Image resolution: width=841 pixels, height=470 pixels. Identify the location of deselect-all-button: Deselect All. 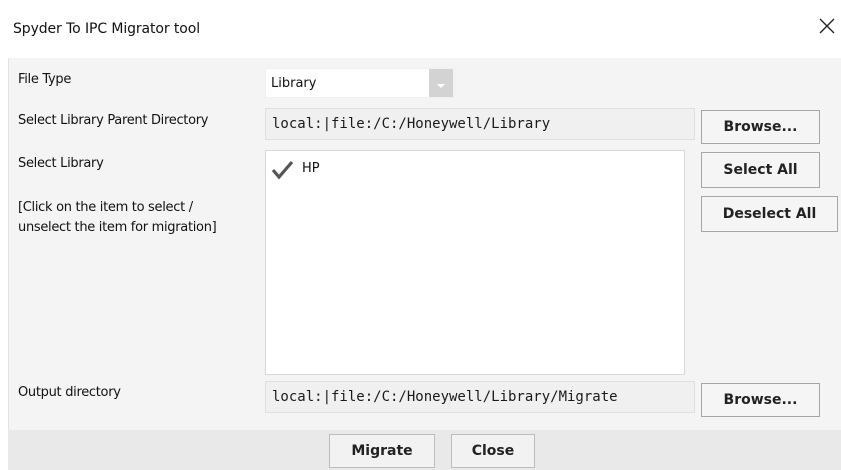
(769, 214).